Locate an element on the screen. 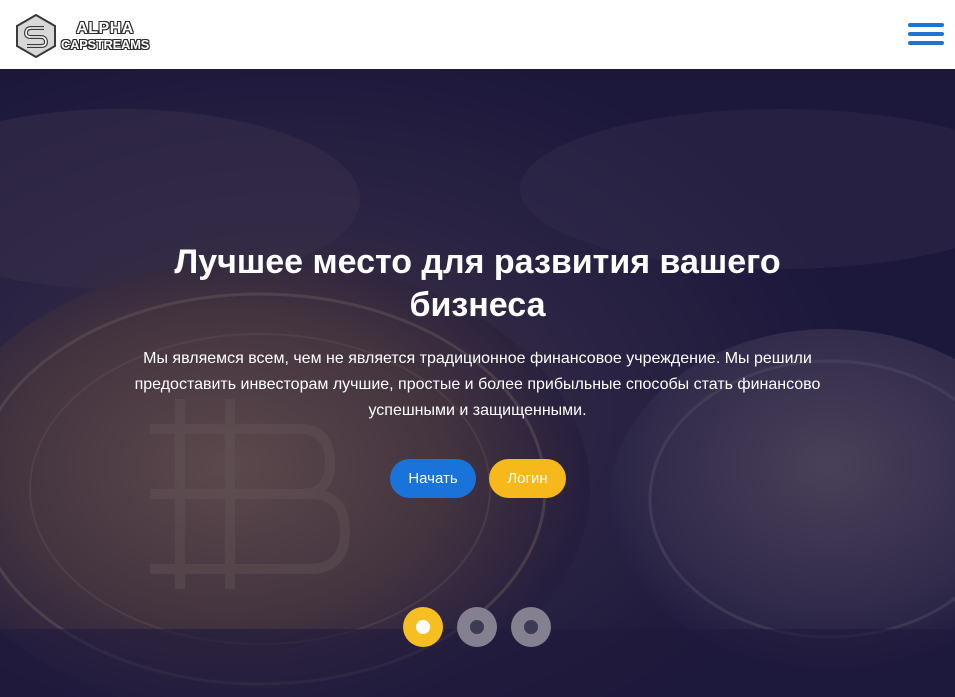 This screenshot has width=955, height=697. logo-text-alpha: ALPHA is located at coordinates (105, 28).